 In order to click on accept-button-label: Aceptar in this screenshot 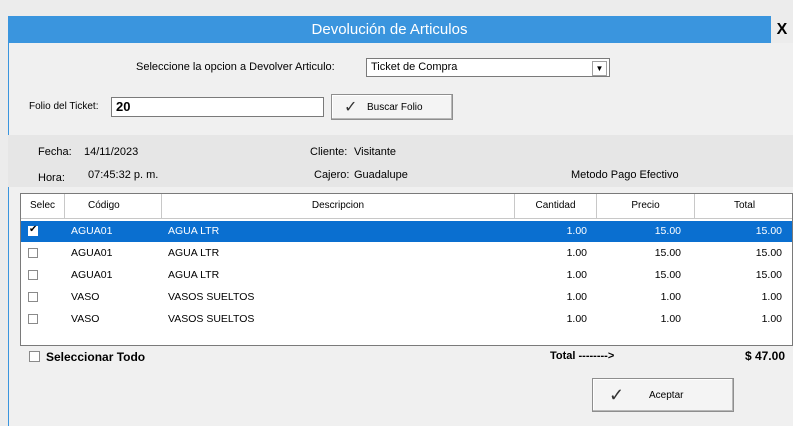, I will do `click(666, 395)`.